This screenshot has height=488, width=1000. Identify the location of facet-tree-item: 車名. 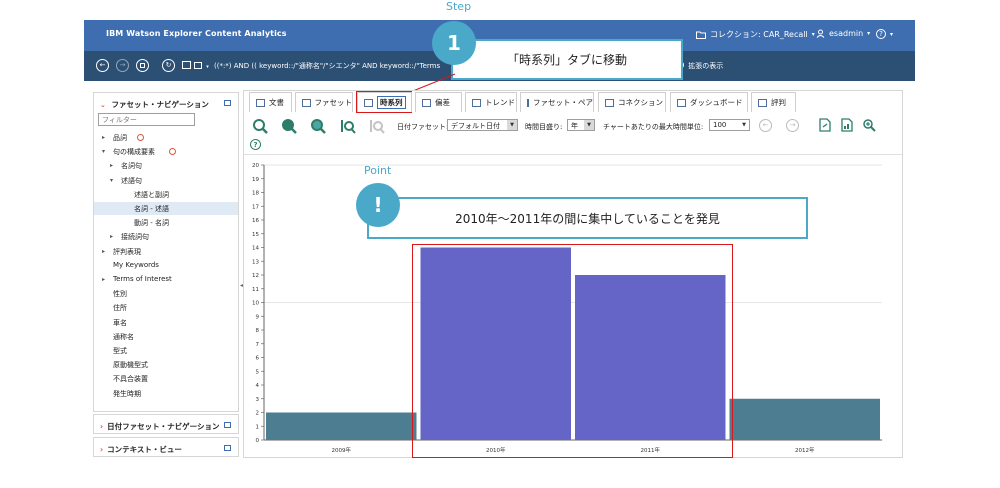
(166, 322).